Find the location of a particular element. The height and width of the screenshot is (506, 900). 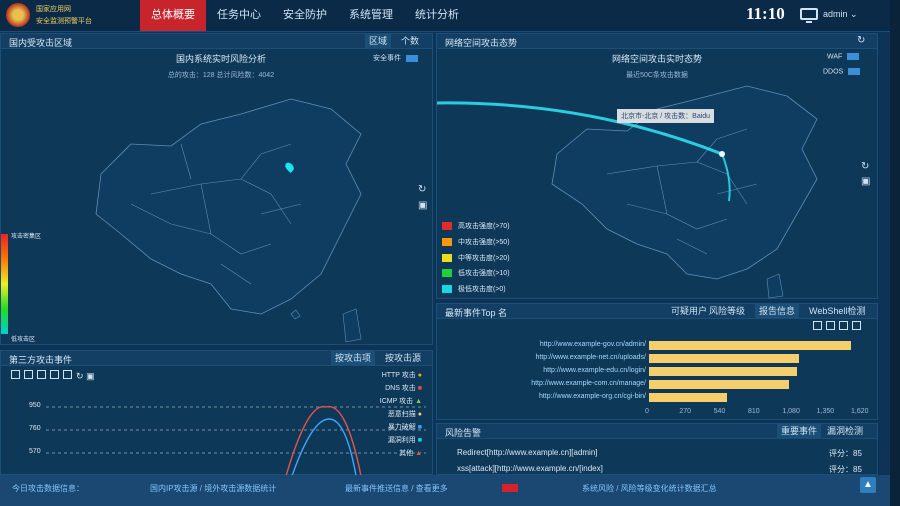

footer-item: 今日攻击数据信息： is located at coordinates (48, 488).